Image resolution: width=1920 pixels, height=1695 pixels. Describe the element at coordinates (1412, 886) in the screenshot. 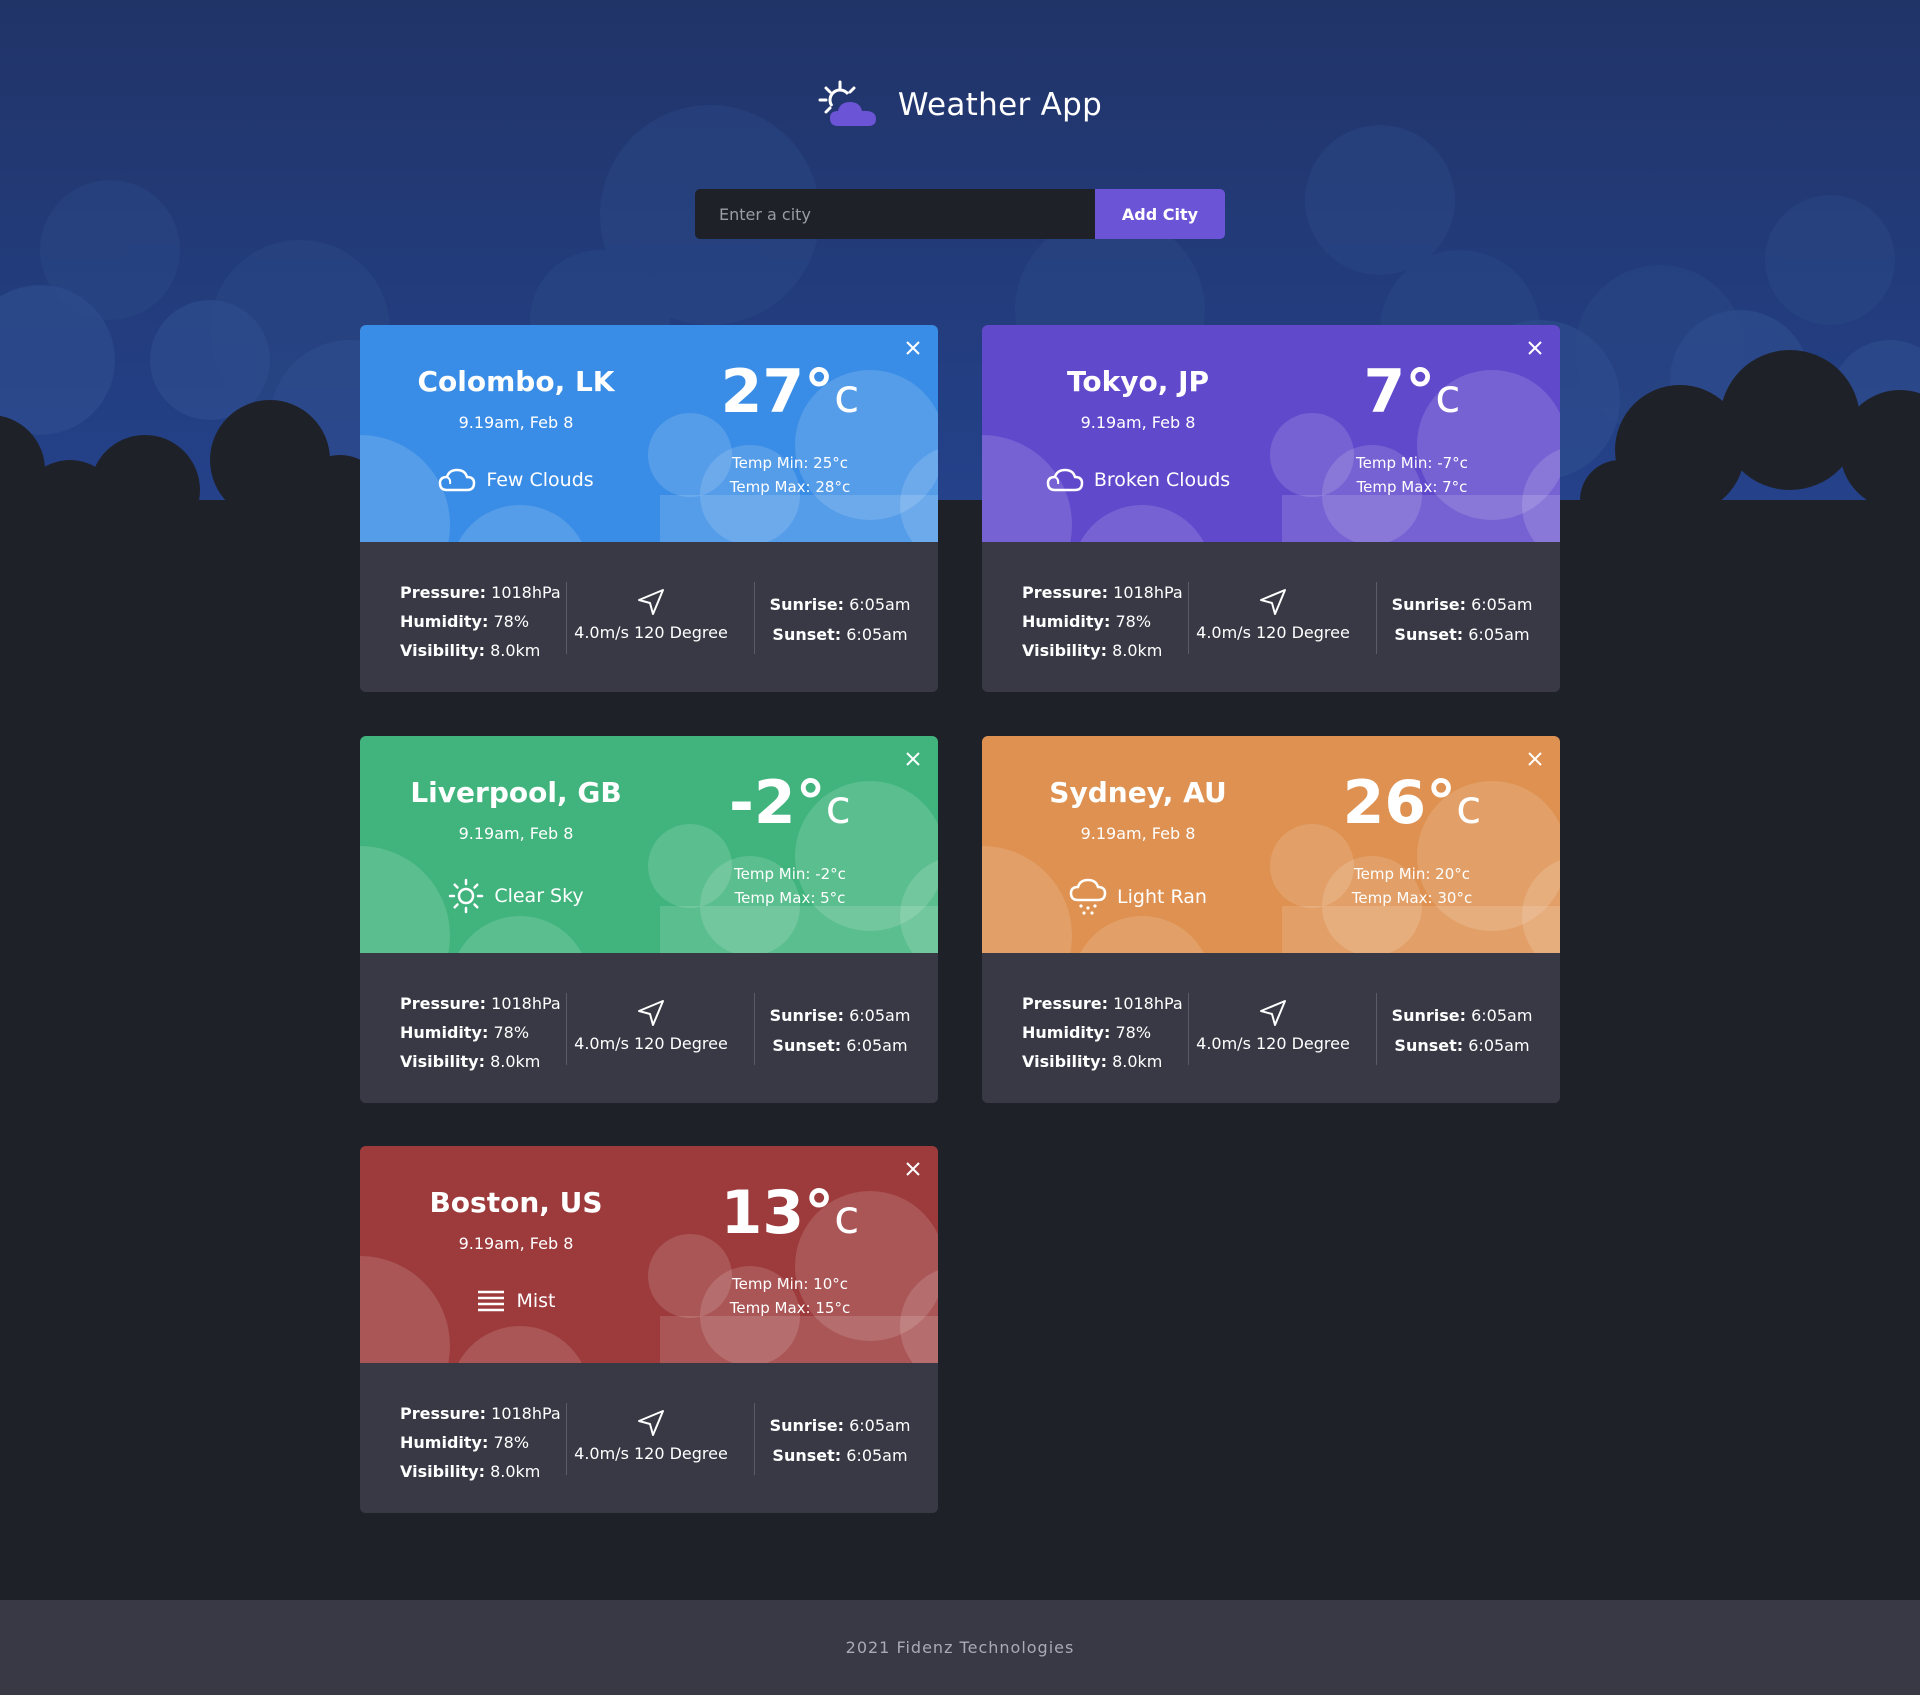

I see `temperature-range: Temp Min: 20°c Temp Max: 30°c` at that location.